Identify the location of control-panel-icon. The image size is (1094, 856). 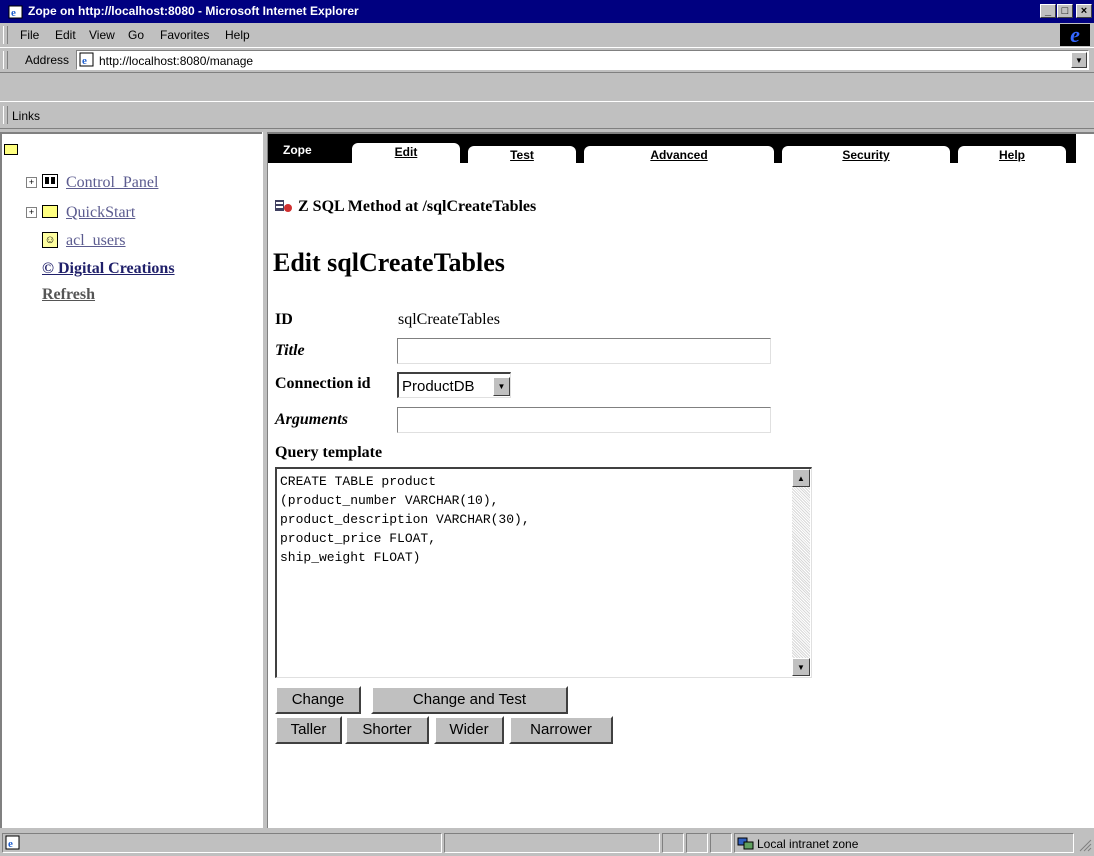
(50, 181).